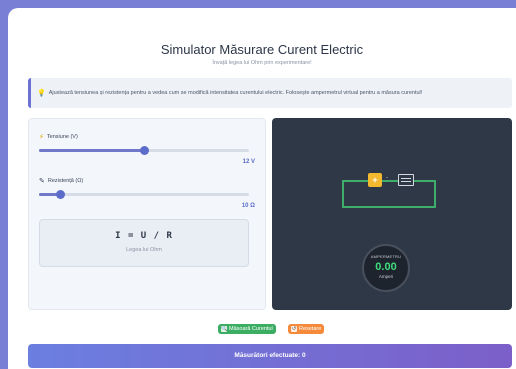 This screenshot has height=369, width=516. Describe the element at coordinates (389, 181) in the screenshot. I see `wire-top` at that location.